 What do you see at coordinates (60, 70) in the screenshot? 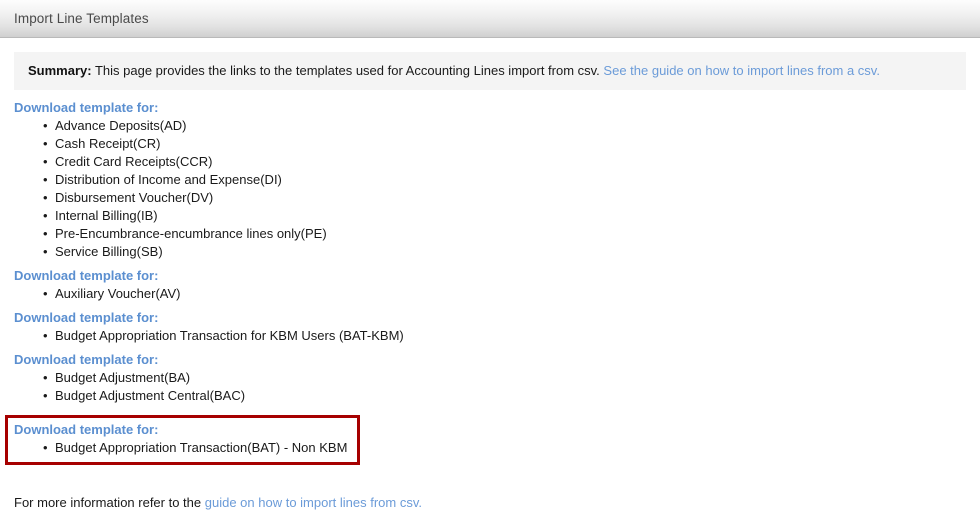
I see `summary-label: Summary:` at bounding box center [60, 70].